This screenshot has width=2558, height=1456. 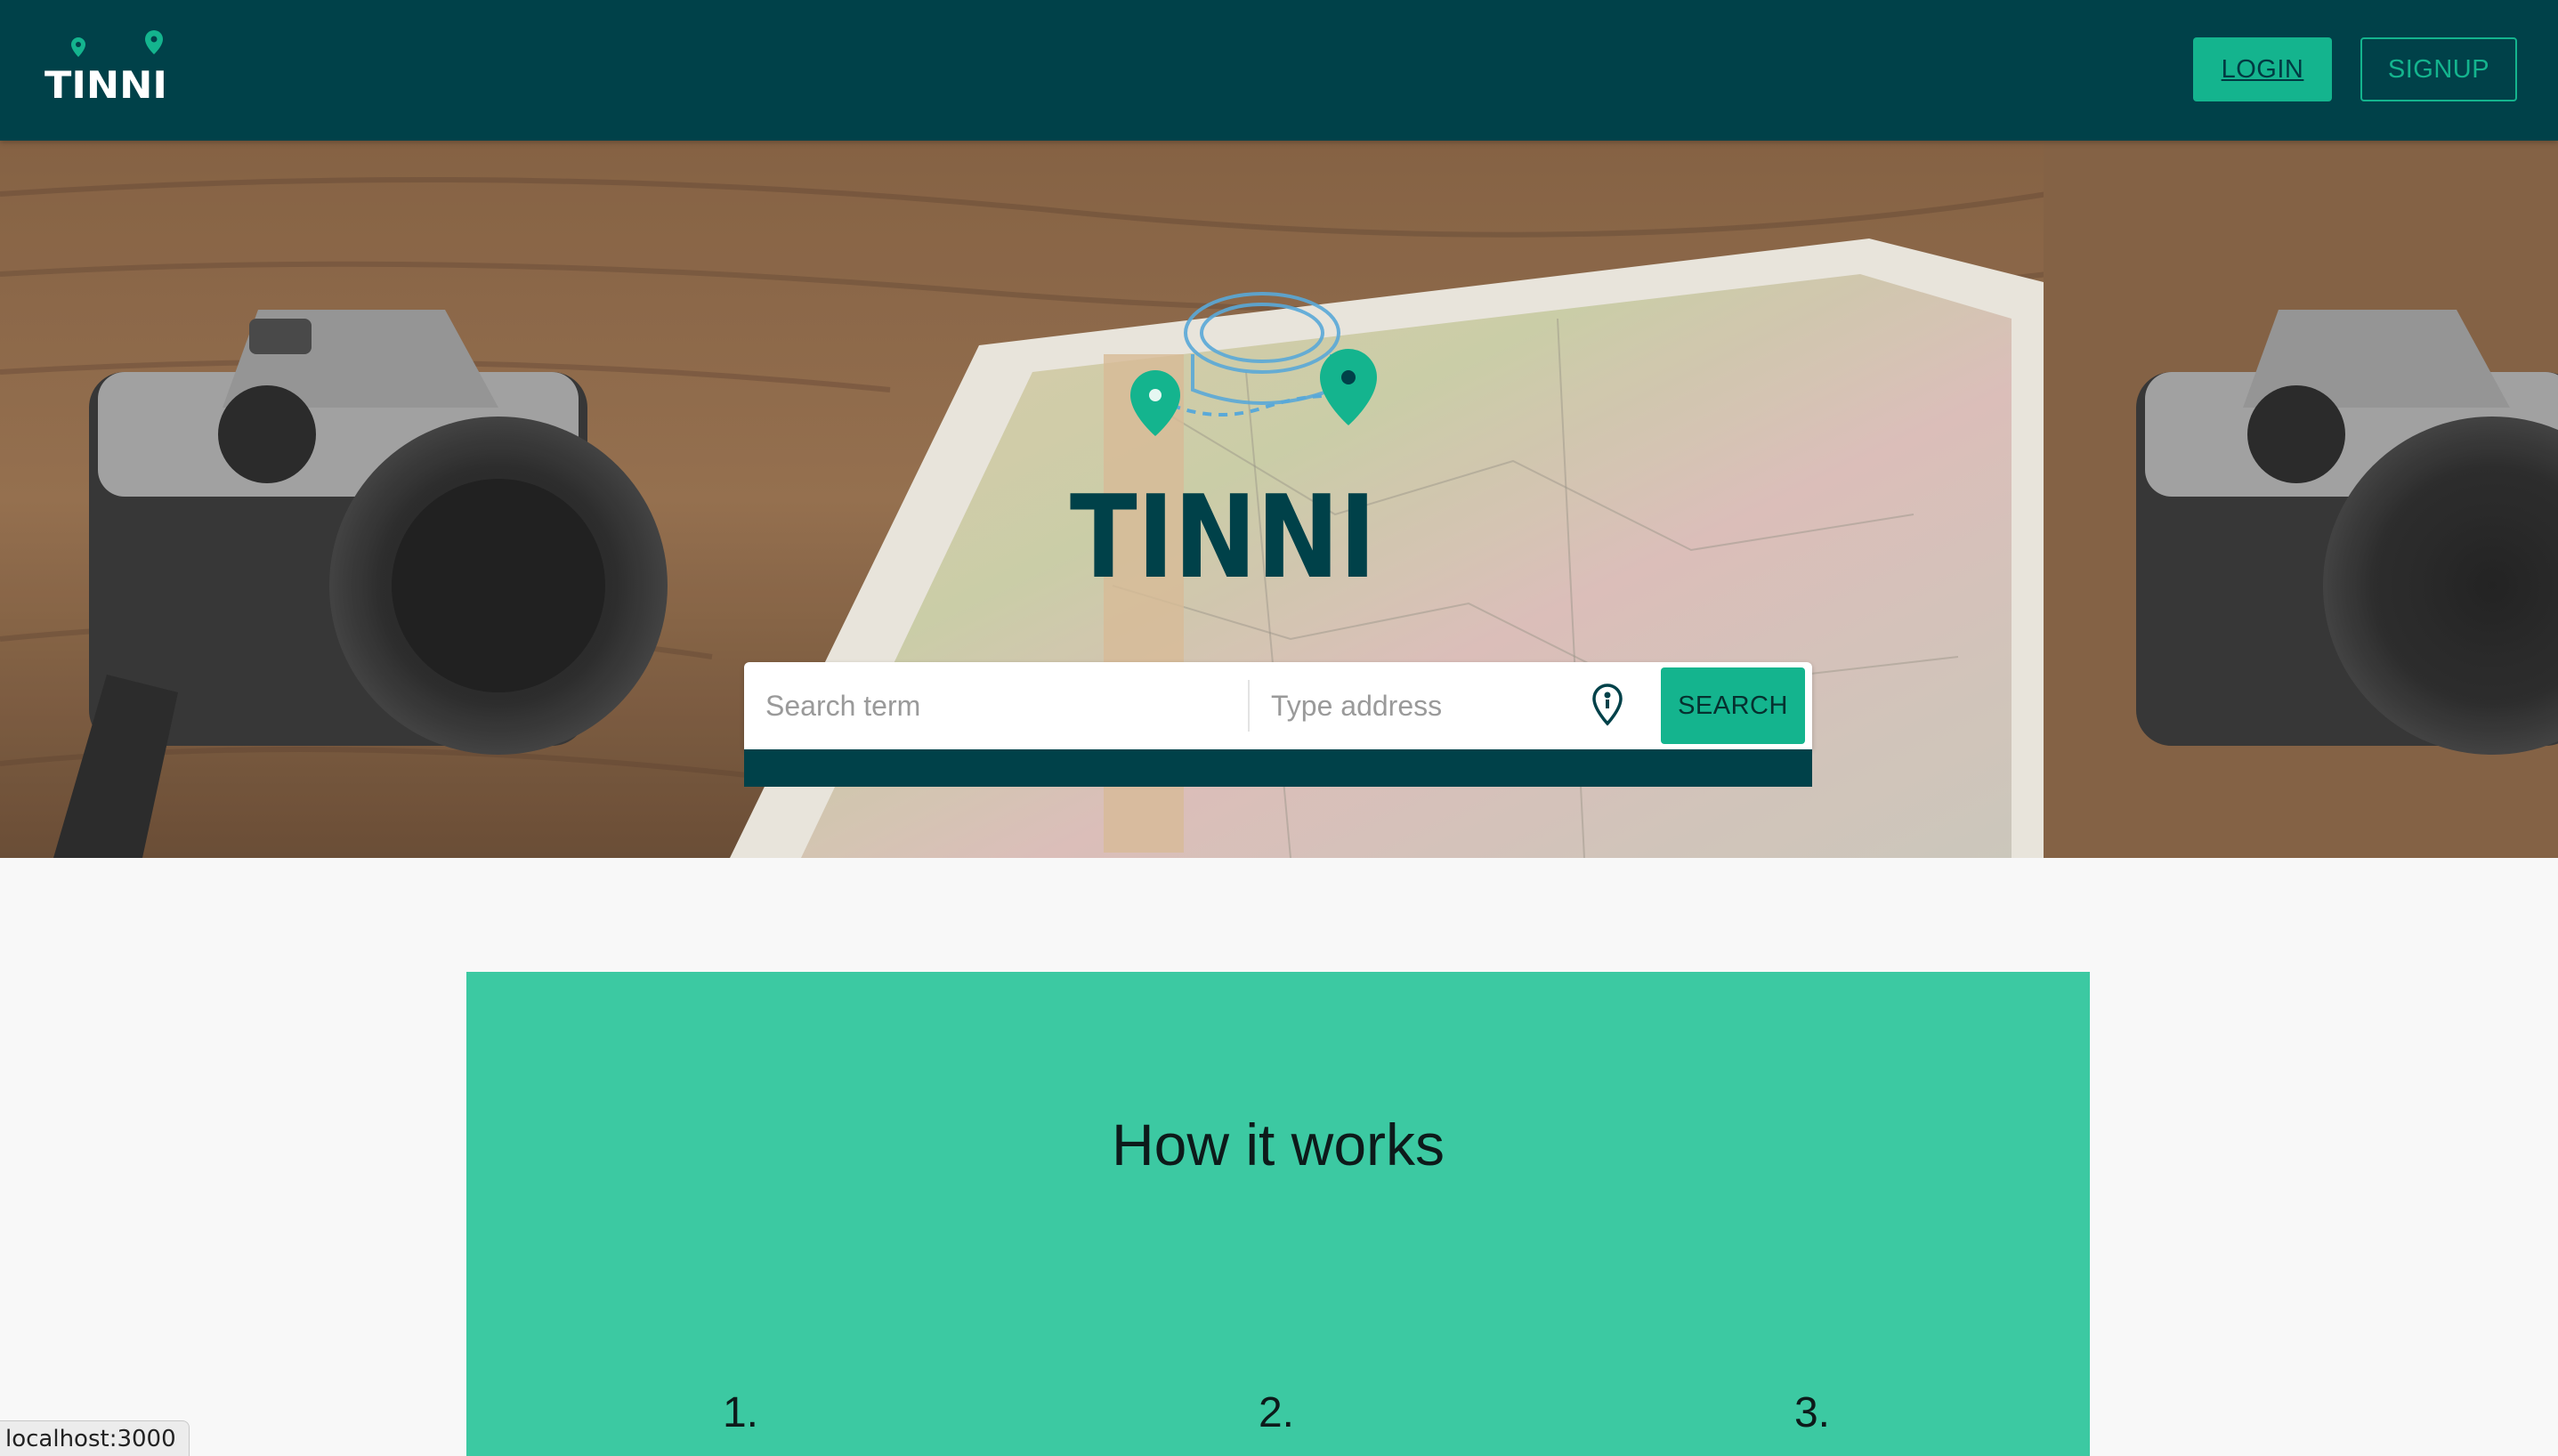 I want to click on signup-button: SIGNUP, so click(x=2438, y=69).